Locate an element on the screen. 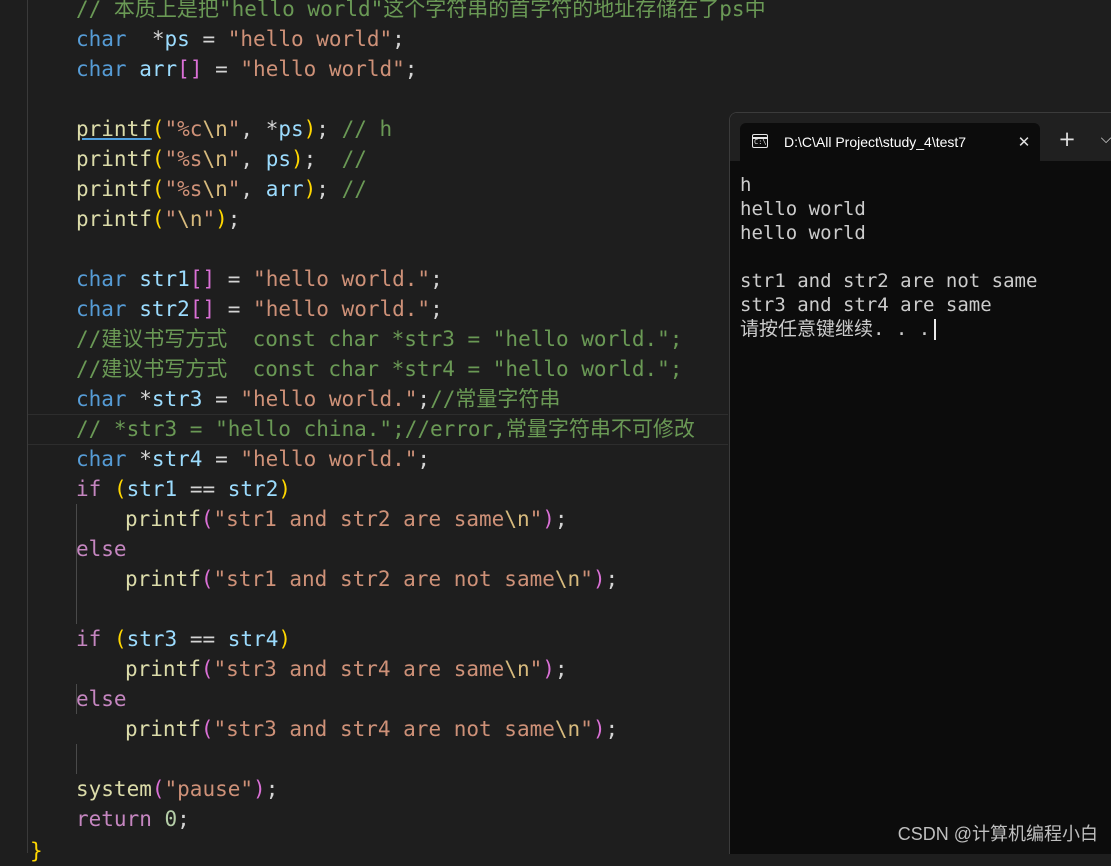 The width and height of the screenshot is (1111, 866). code-token: "str3 and str4 are not same is located at coordinates (384, 729).